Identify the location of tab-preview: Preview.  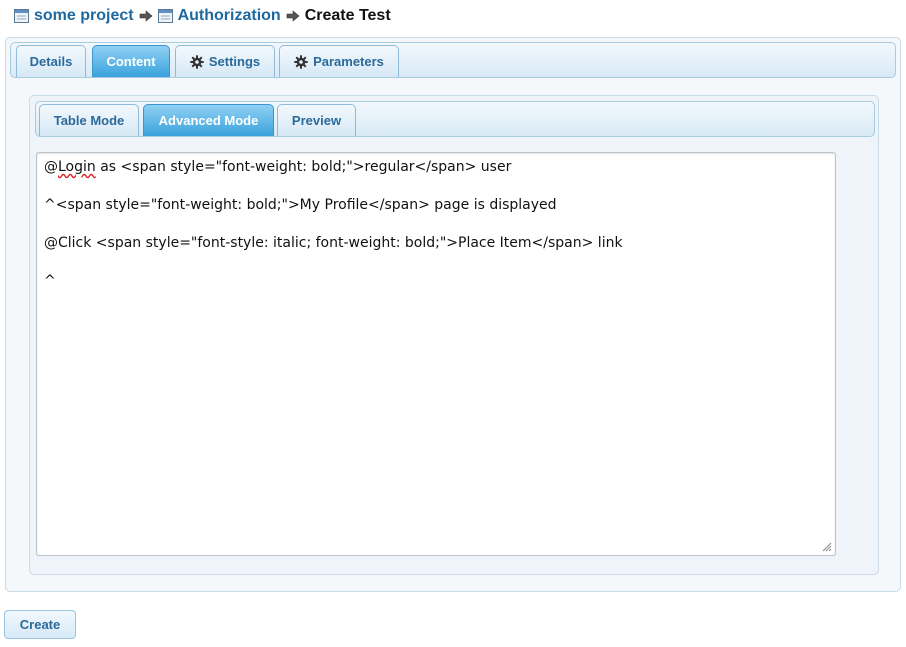
(316, 120).